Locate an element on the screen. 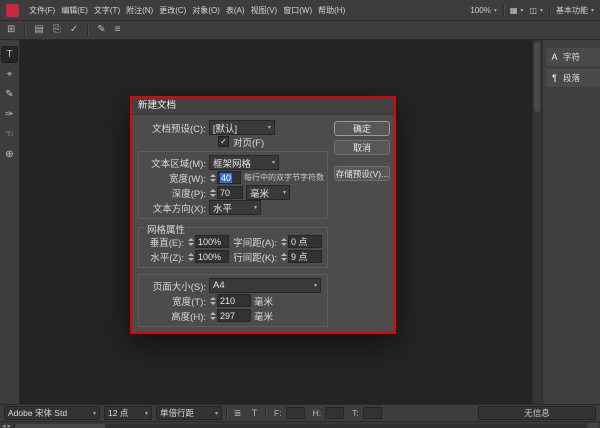 The image size is (600, 428). scroll-right-icon: ▸ is located at coordinates (10, 425).